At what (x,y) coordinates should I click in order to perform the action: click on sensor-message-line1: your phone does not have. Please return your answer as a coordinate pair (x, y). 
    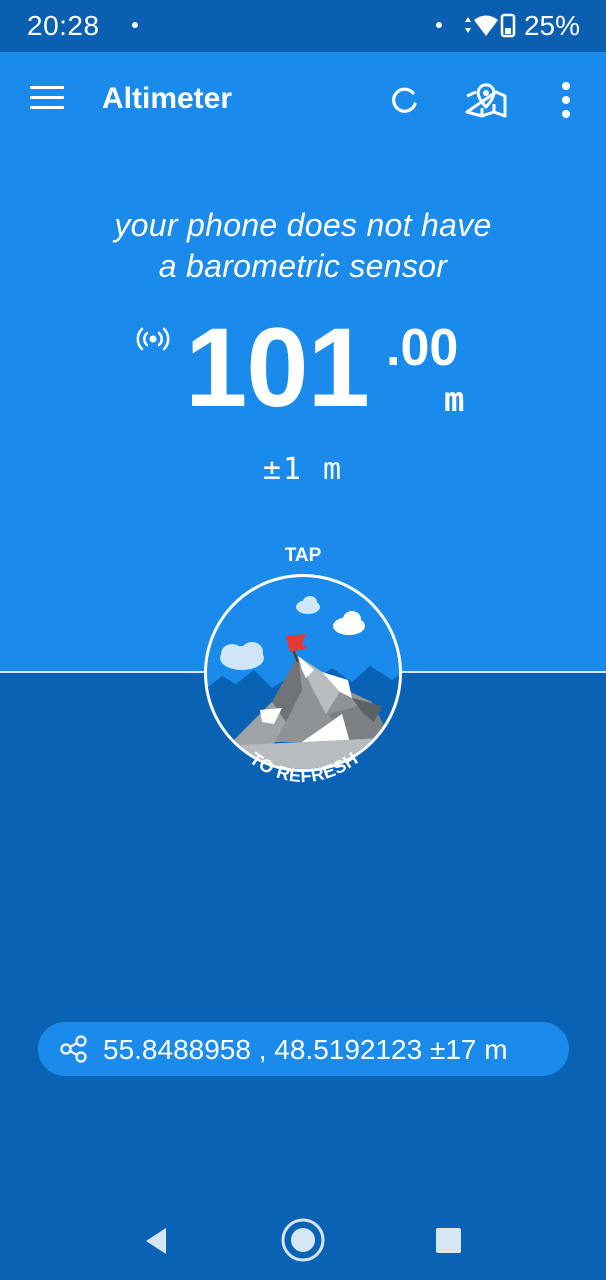
    Looking at the image, I should click on (303, 225).